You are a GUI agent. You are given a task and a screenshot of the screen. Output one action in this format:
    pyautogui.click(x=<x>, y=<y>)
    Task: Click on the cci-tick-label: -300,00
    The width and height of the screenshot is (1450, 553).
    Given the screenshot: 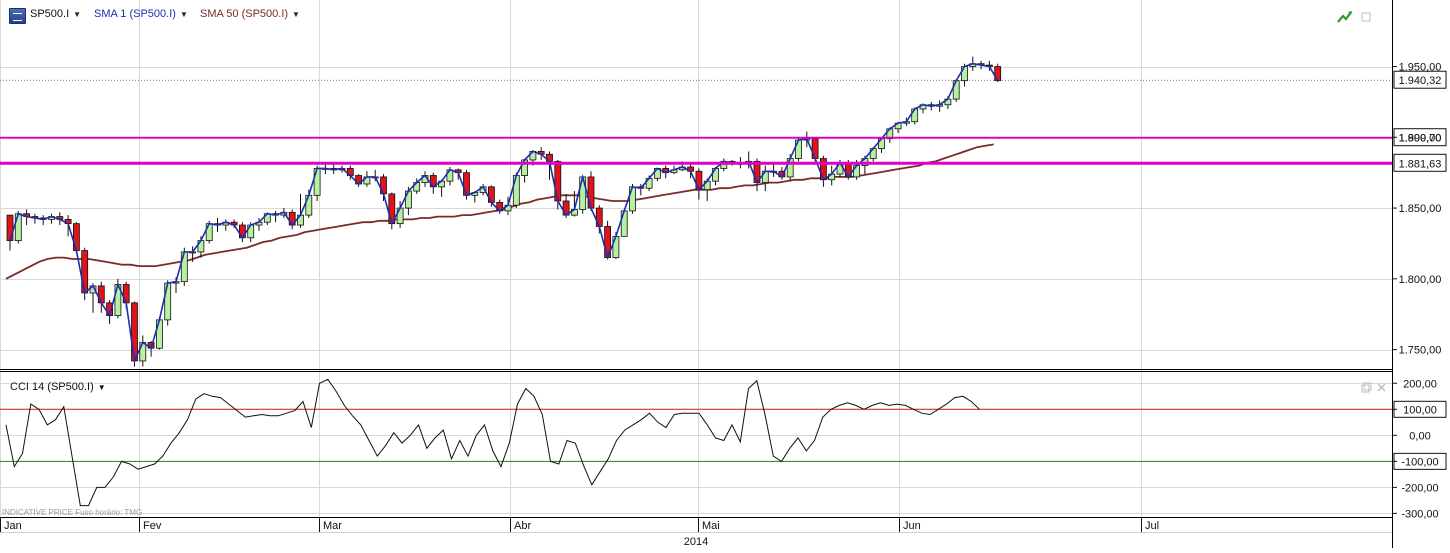 What is the action you would take?
    pyautogui.click(x=1419, y=514)
    